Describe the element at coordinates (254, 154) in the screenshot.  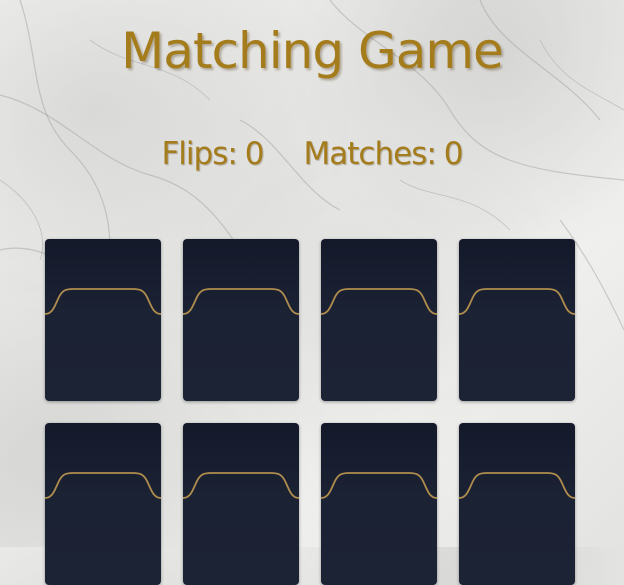
I see `flips-value: 0` at that location.